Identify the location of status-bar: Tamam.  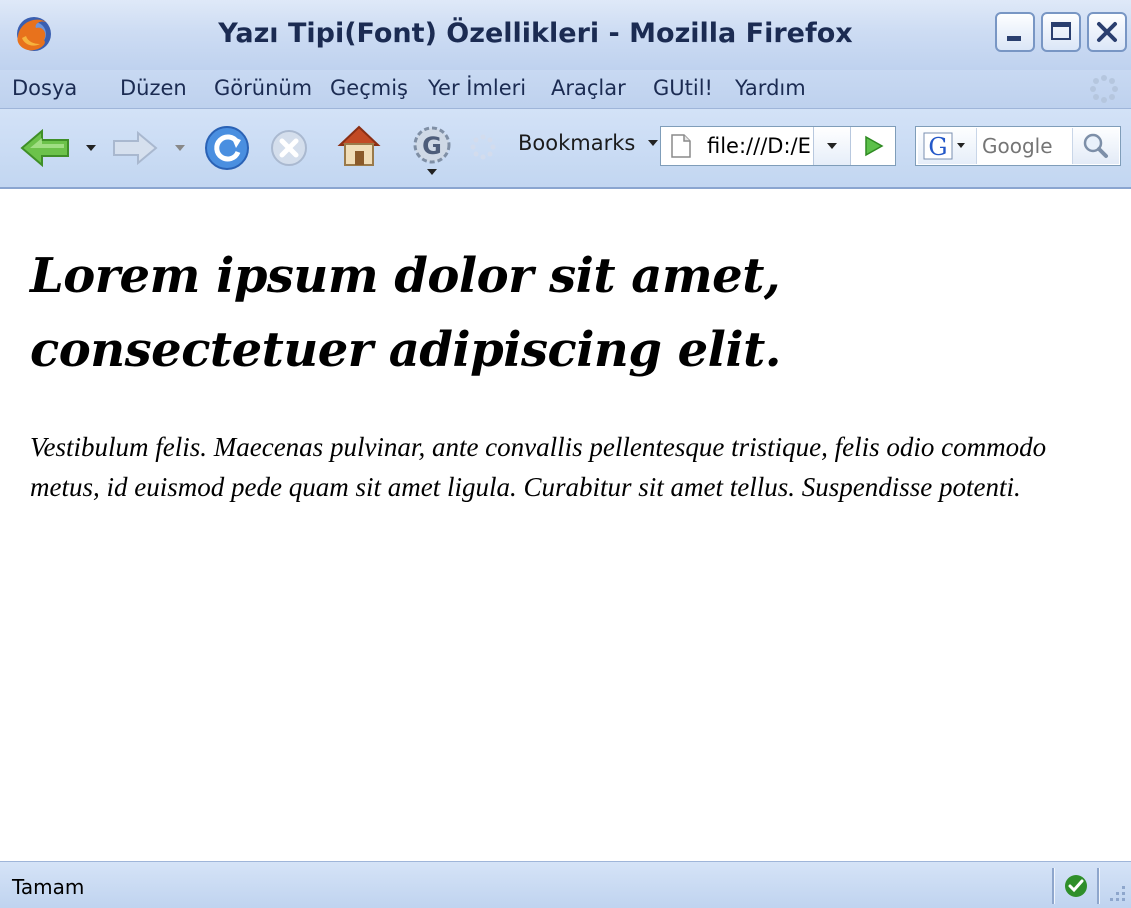
(565, 884).